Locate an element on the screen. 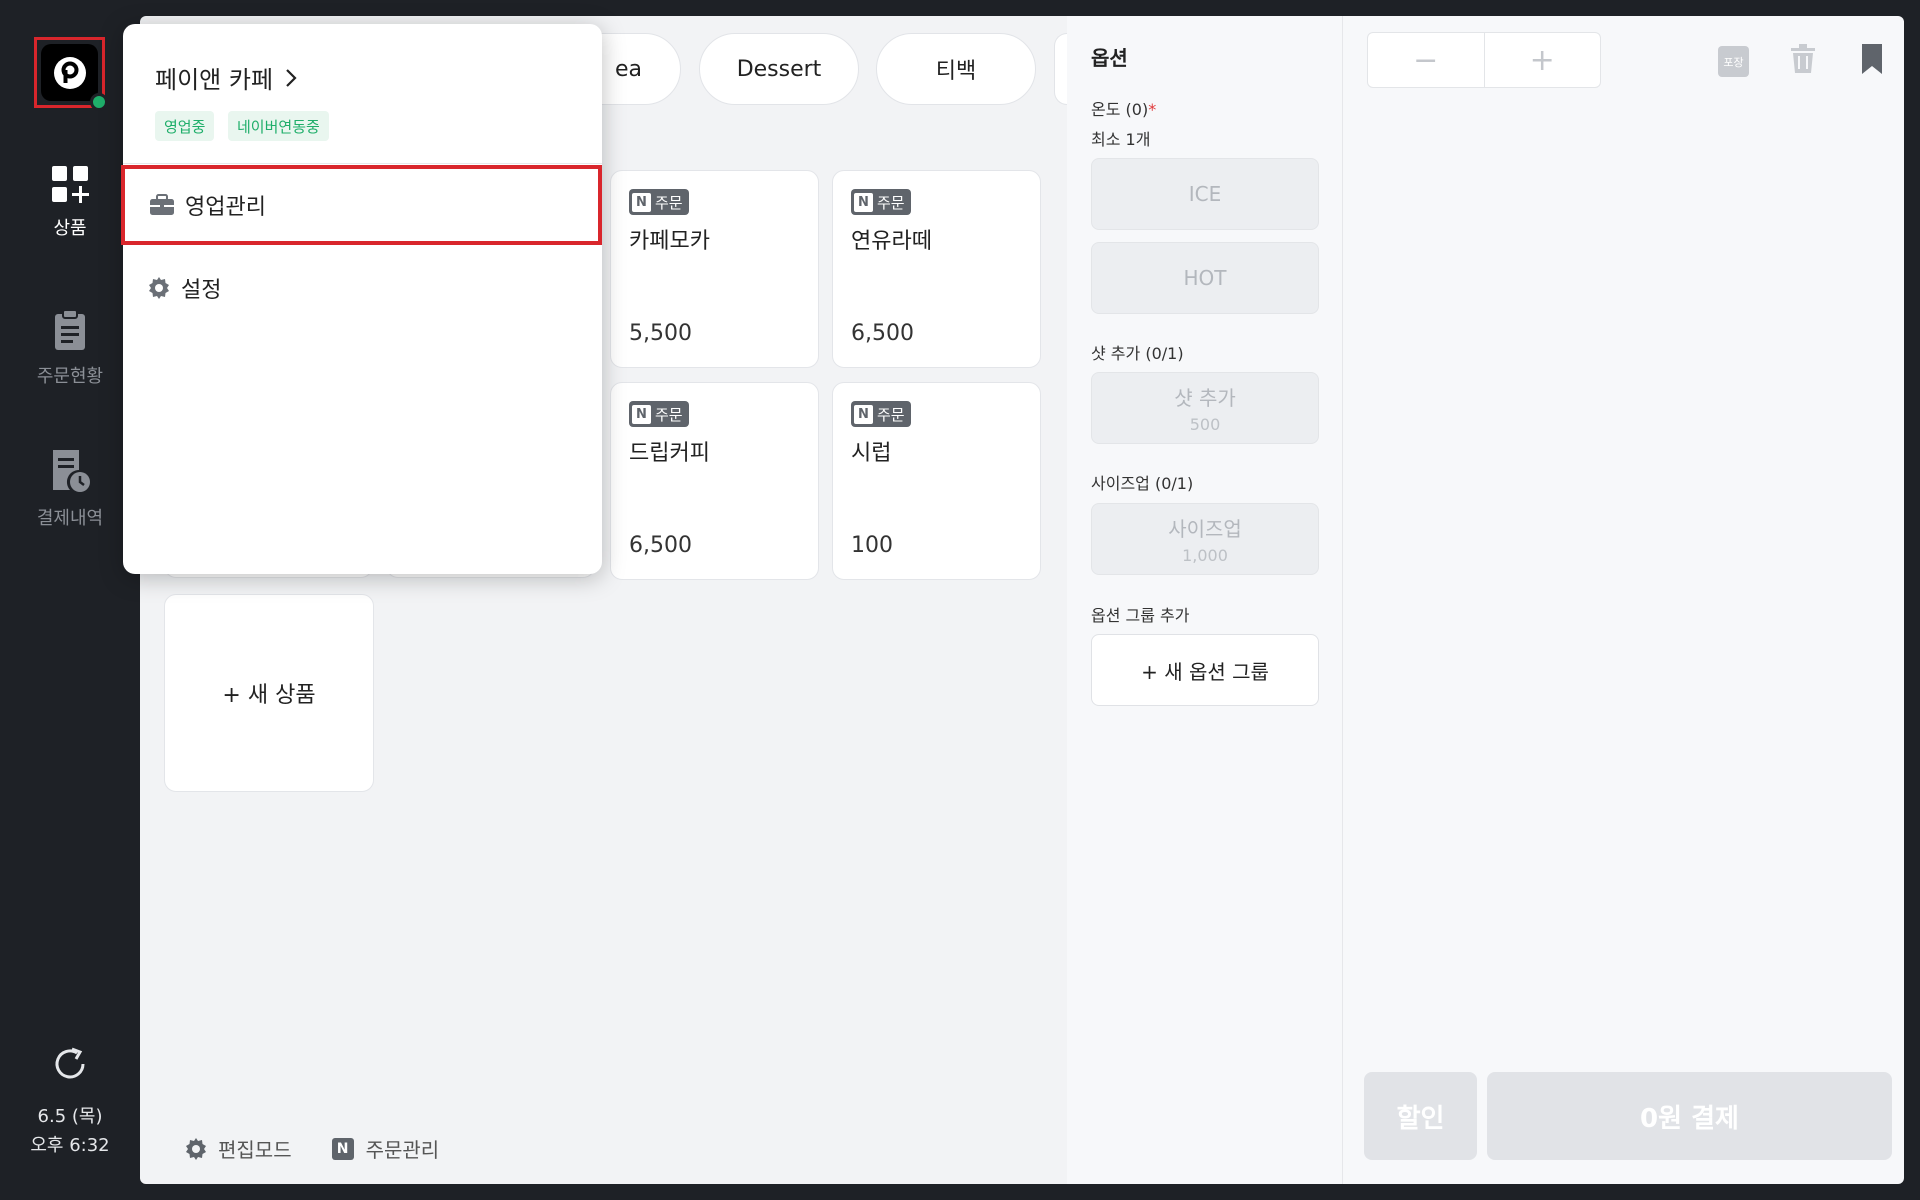 This screenshot has height=1200, width=1920. grid-plus-icon is located at coordinates (70, 184).